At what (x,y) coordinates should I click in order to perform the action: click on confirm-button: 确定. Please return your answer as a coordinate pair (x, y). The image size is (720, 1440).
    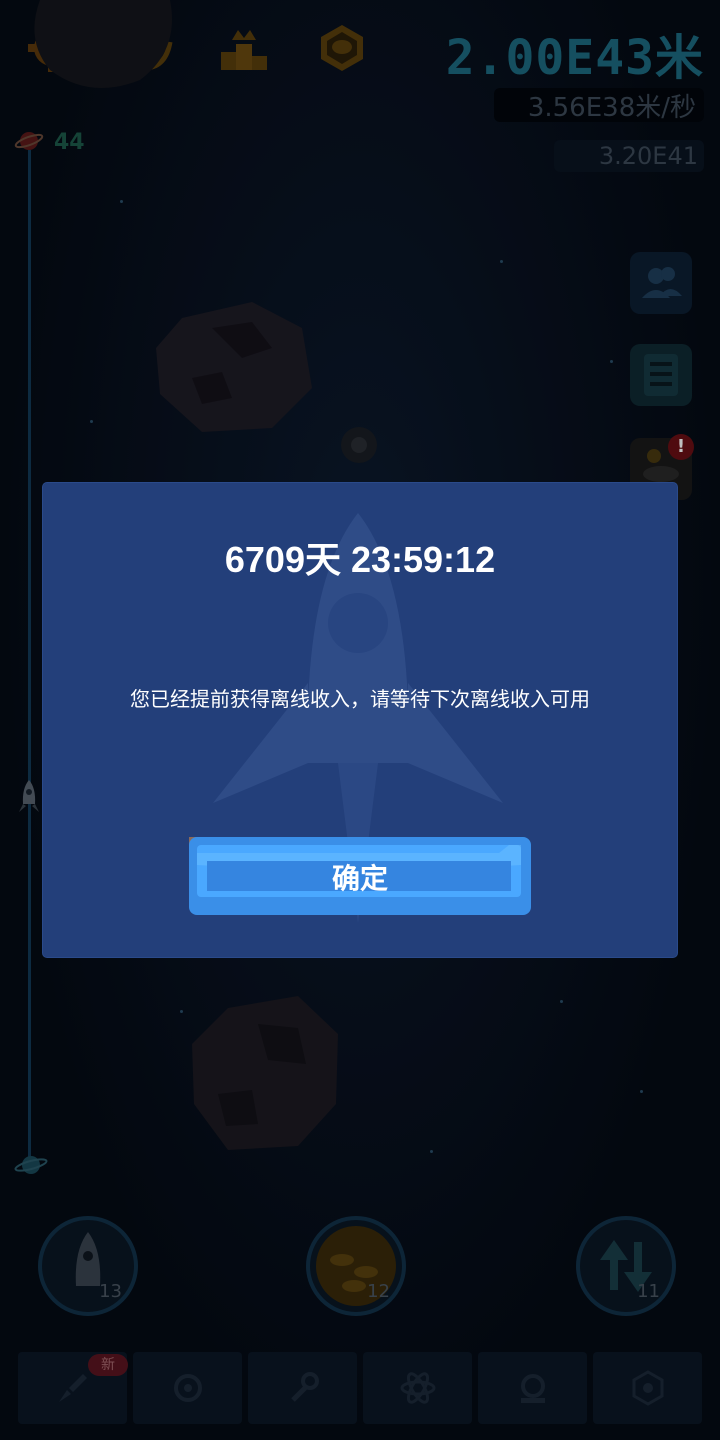
    Looking at the image, I should click on (360, 876).